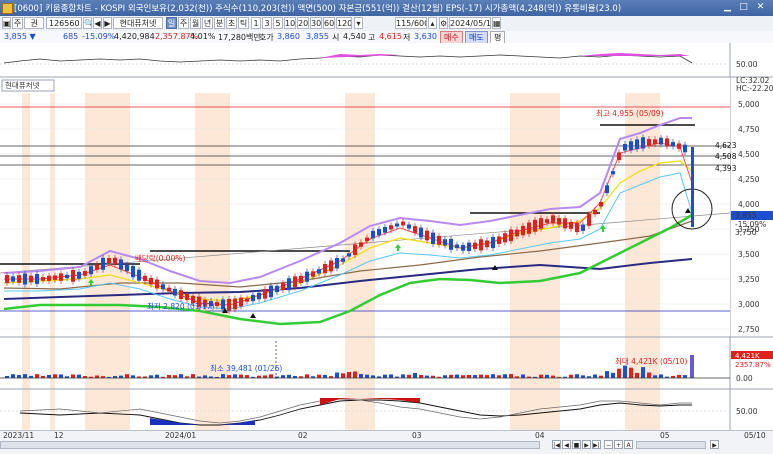 This screenshot has width=773, height=454. I want to click on level-label-2: 4,508, so click(726, 156).